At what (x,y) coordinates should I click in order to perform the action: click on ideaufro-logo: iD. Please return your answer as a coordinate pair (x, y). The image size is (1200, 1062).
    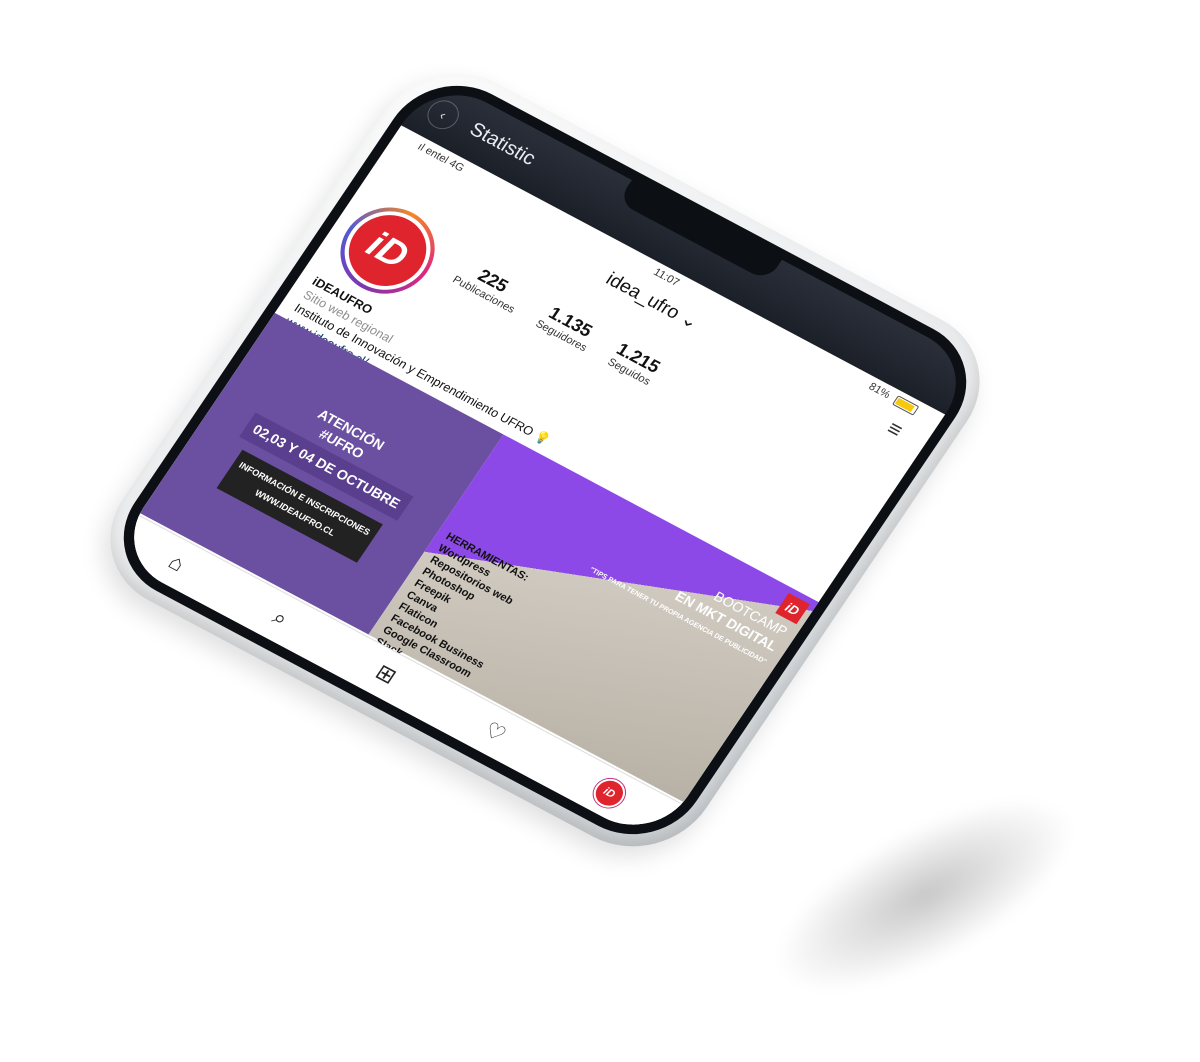
    Looking at the image, I should click on (388, 250).